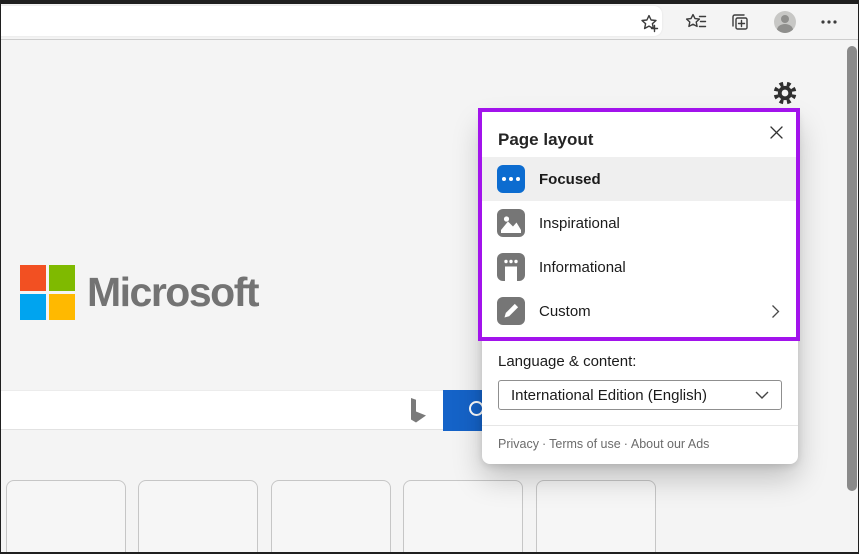 The height and width of the screenshot is (554, 859). I want to click on collections-icon, so click(740, 22).